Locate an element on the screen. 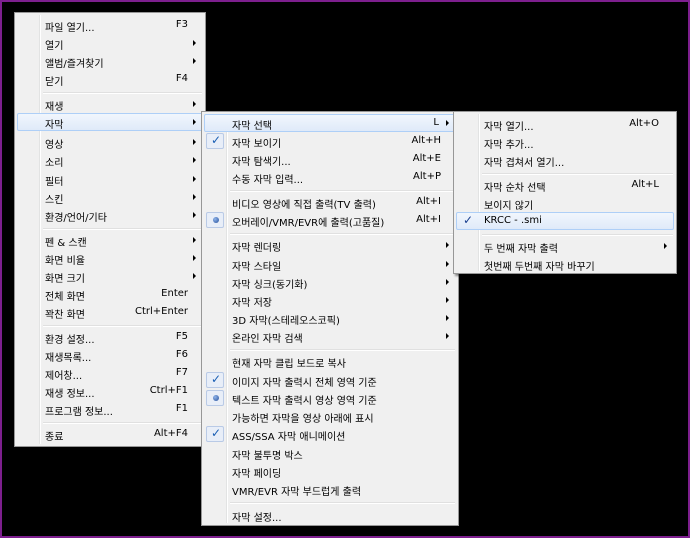 Image resolution: width=690 pixels, height=538 pixels. menu-item-direct-video-output: 비디오 영상에 직접 출력(TV 출력) Alt+I is located at coordinates (330, 202).